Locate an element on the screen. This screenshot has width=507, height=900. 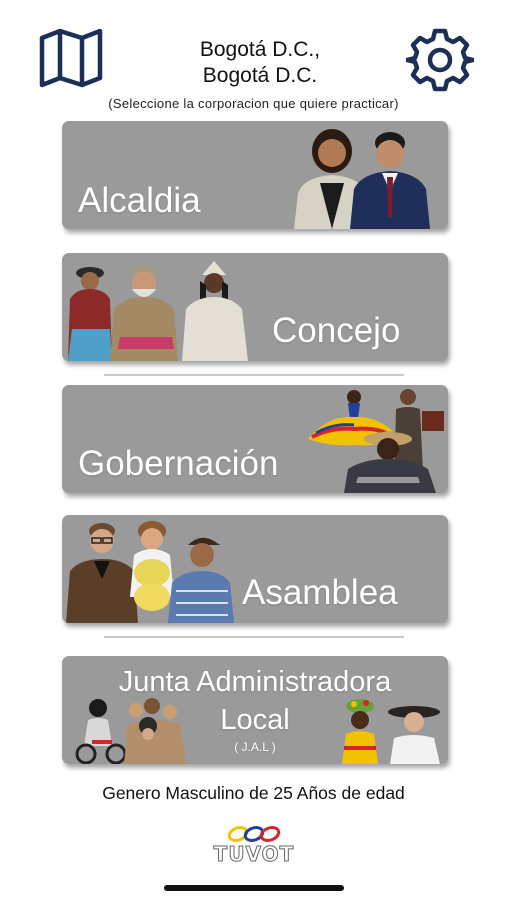
tuvot-logo: TUVOT is located at coordinates (254, 844).